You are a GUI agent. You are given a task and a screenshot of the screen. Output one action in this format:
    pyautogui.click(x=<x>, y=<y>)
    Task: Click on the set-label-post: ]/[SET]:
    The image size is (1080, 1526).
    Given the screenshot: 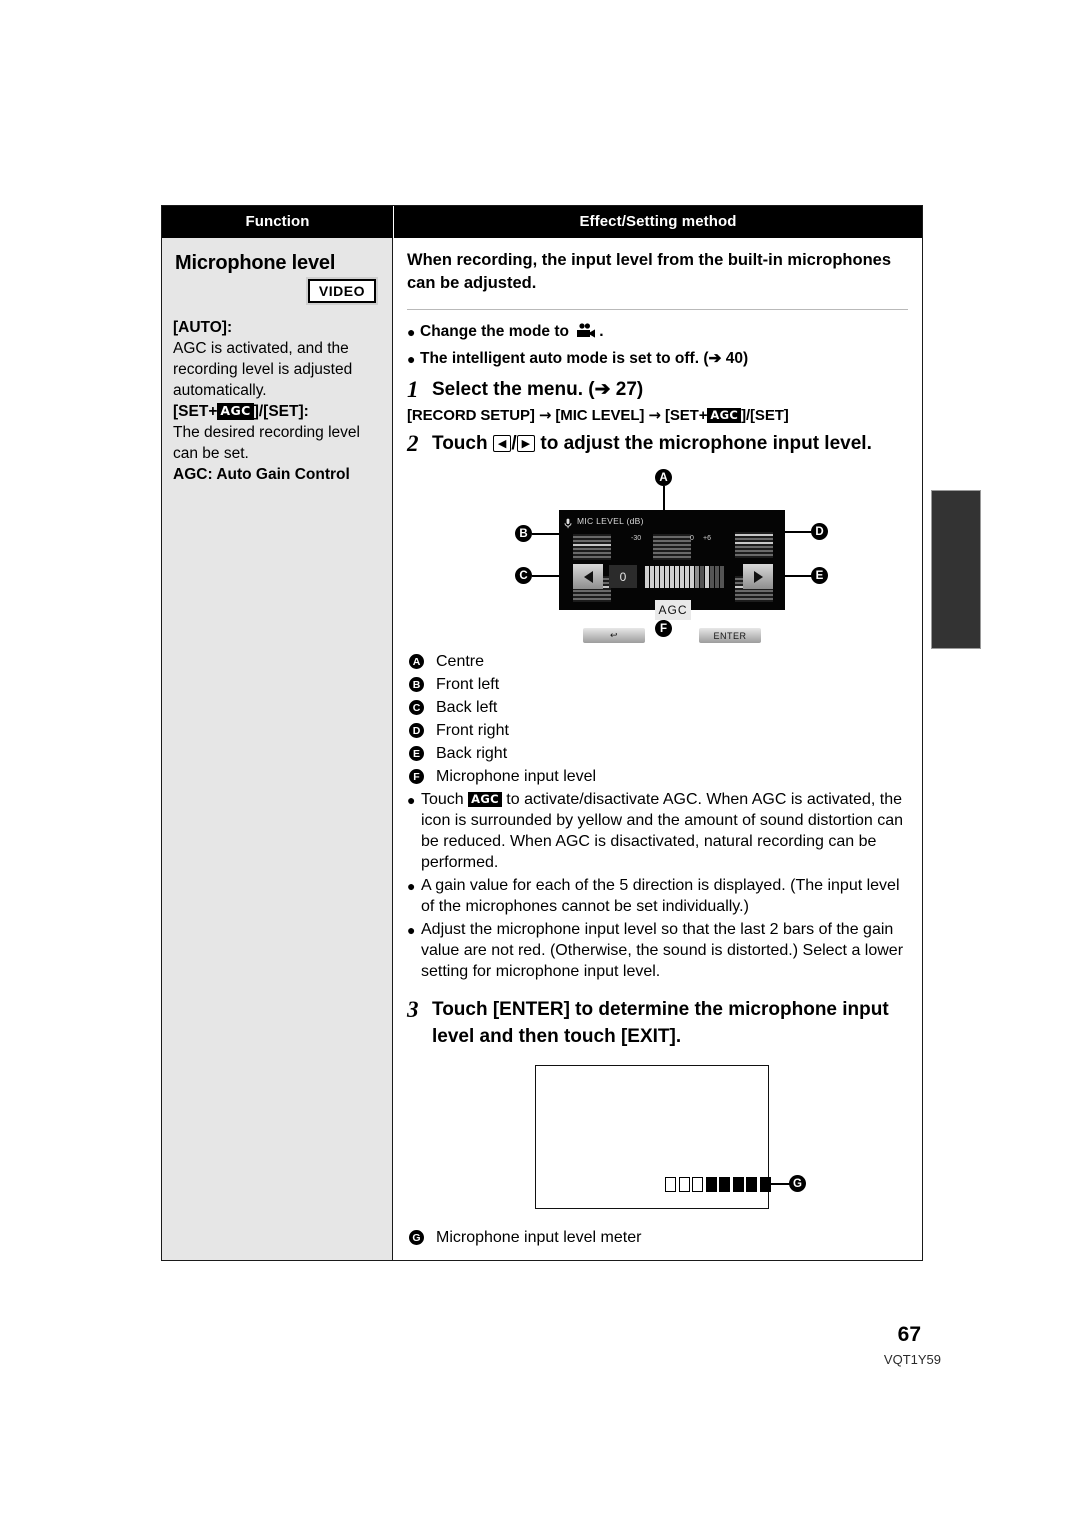 What is the action you would take?
    pyautogui.click(x=281, y=411)
    